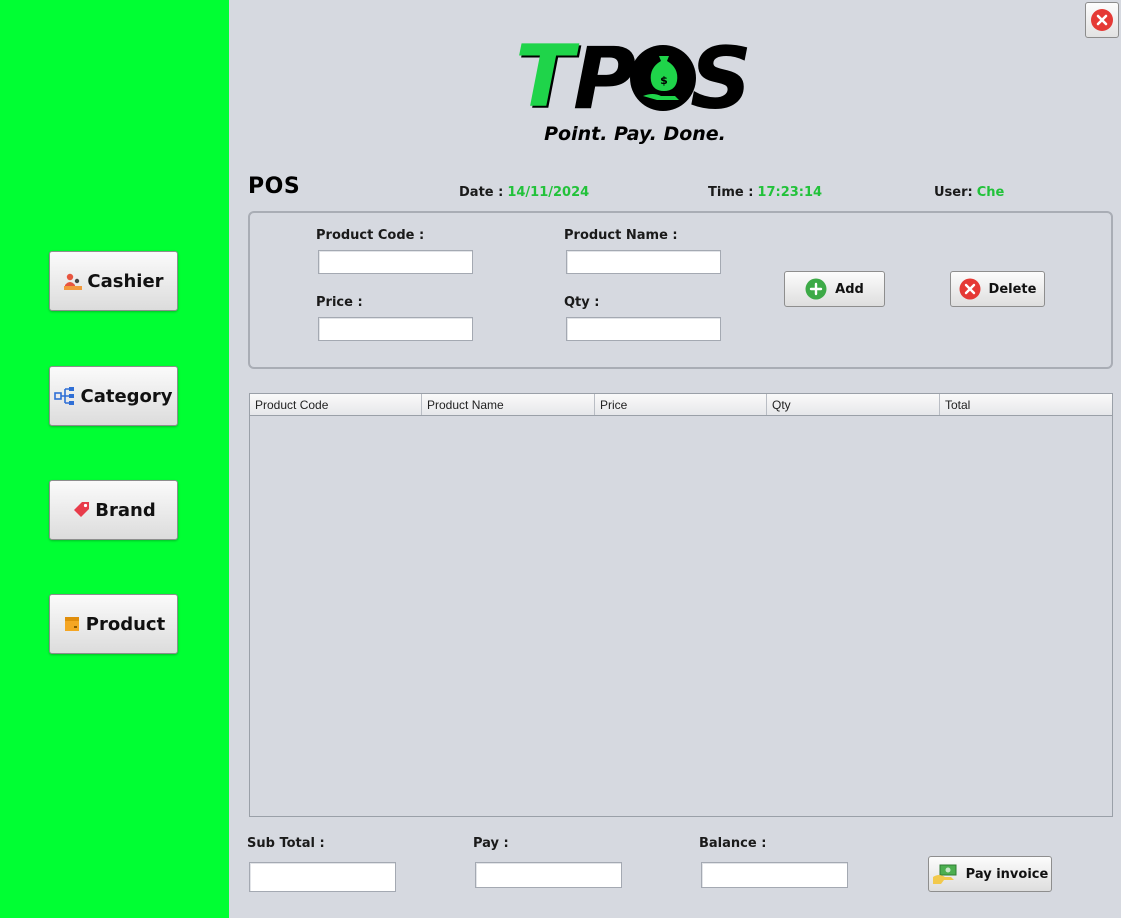  Describe the element at coordinates (604, 79) in the screenshot. I see `svg-text: P` at that location.